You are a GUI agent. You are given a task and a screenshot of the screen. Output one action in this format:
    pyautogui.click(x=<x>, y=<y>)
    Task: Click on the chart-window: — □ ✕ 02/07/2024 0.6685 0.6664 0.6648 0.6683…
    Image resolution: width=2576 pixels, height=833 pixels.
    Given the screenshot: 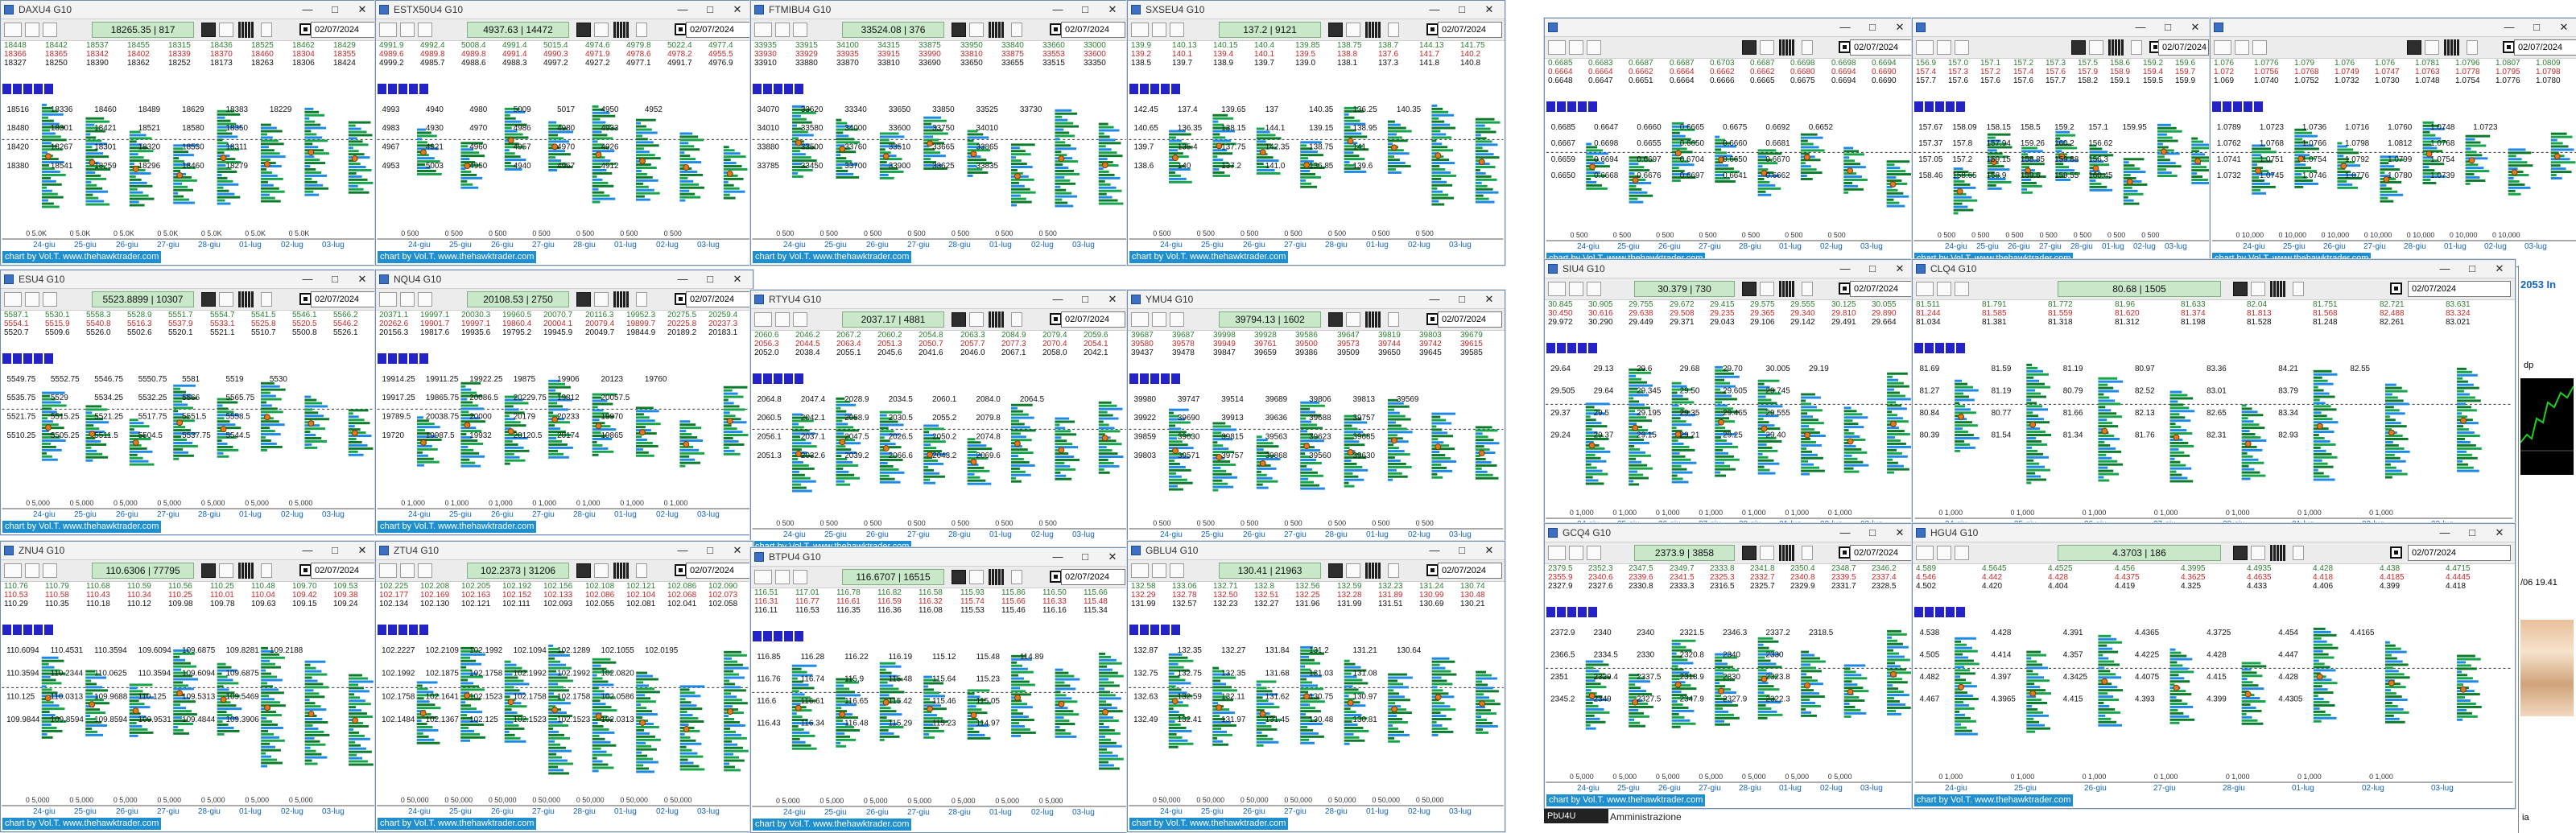 What is the action you would take?
    pyautogui.click(x=1730, y=142)
    